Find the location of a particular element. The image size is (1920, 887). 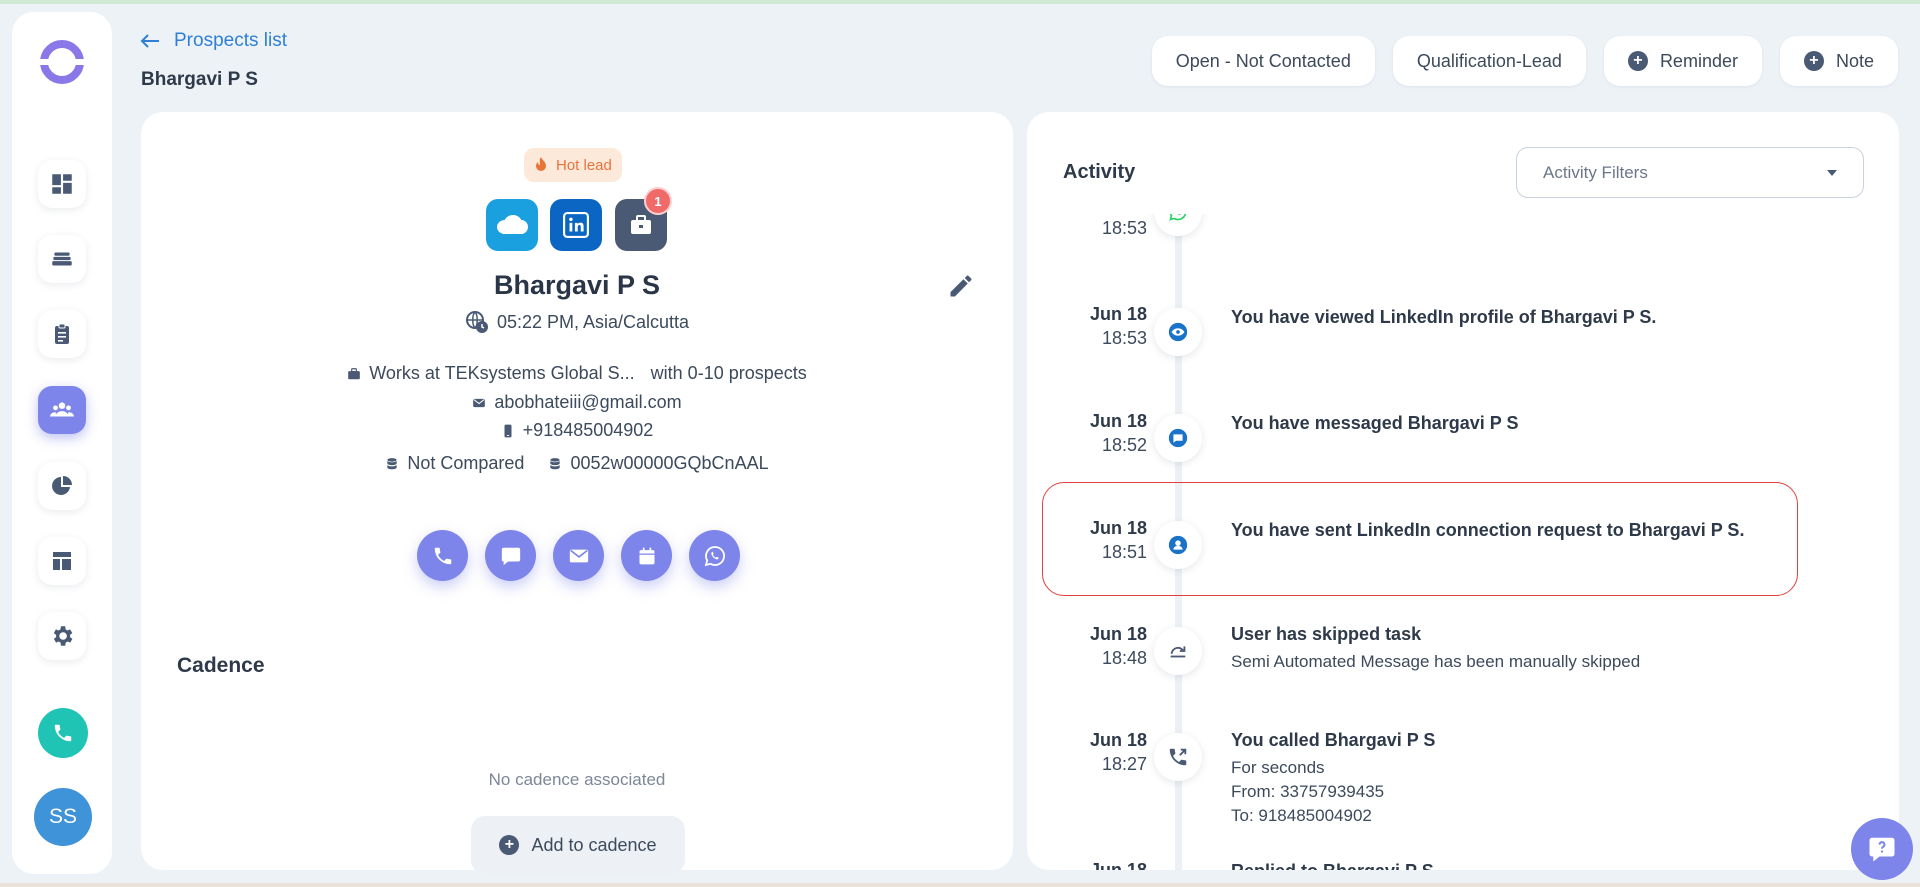

add-to-cadence-button: + Add to cadence is located at coordinates (578, 845).